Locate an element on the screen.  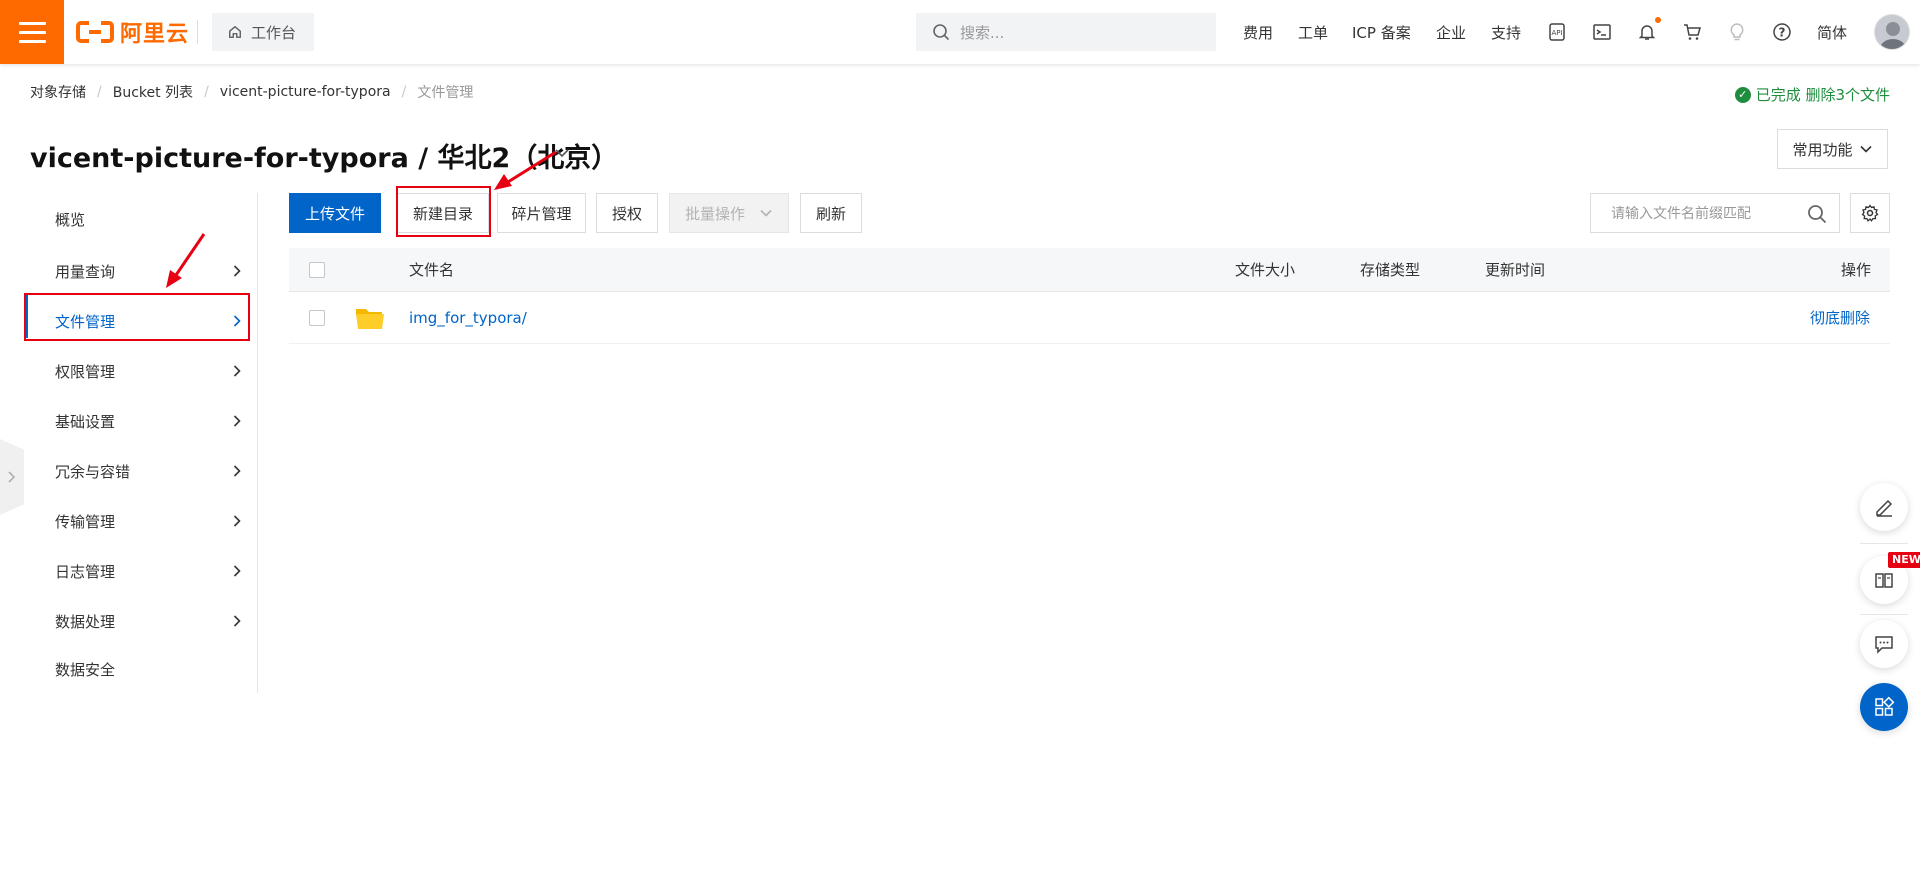
terminal-icon is located at coordinates (1602, 32).